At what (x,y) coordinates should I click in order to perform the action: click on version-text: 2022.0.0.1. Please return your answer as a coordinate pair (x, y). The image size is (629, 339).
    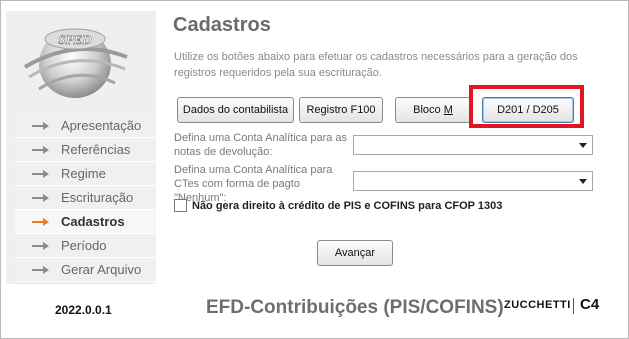
    Looking at the image, I should click on (83, 310).